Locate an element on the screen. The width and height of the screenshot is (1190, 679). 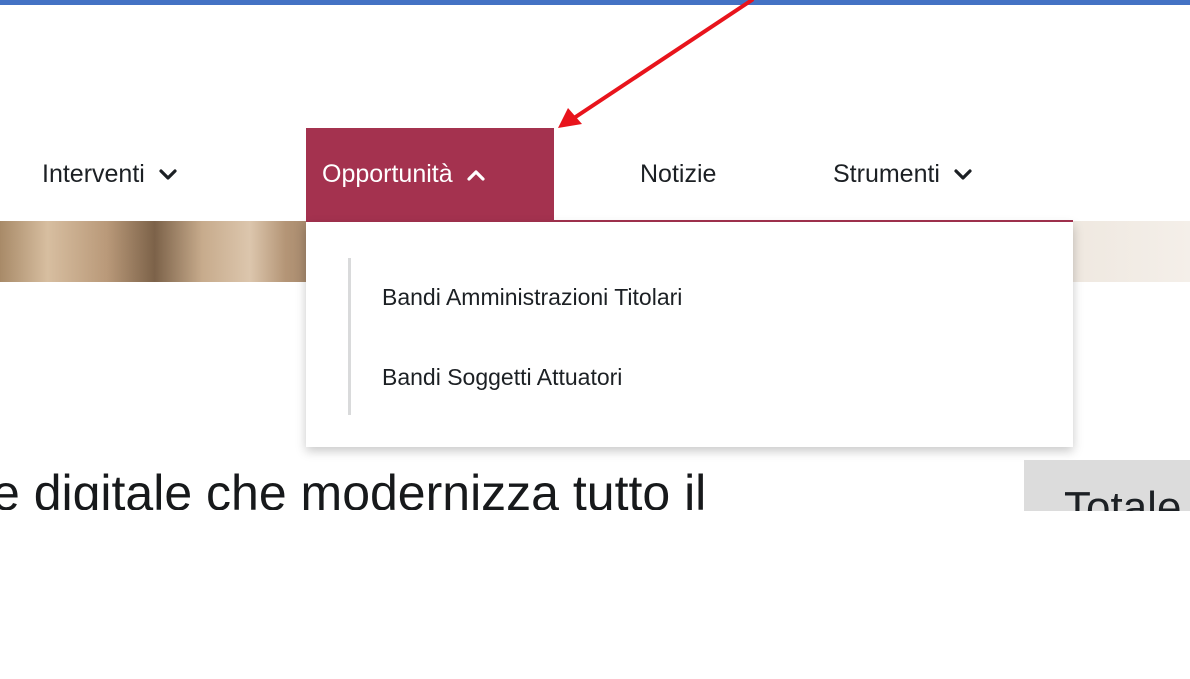
nav-item-strumenti: Strumenti is located at coordinates (902, 174).